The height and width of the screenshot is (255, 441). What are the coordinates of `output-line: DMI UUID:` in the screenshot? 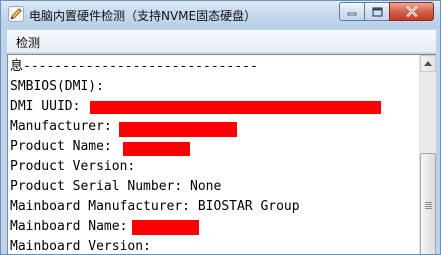 It's located at (45, 106).